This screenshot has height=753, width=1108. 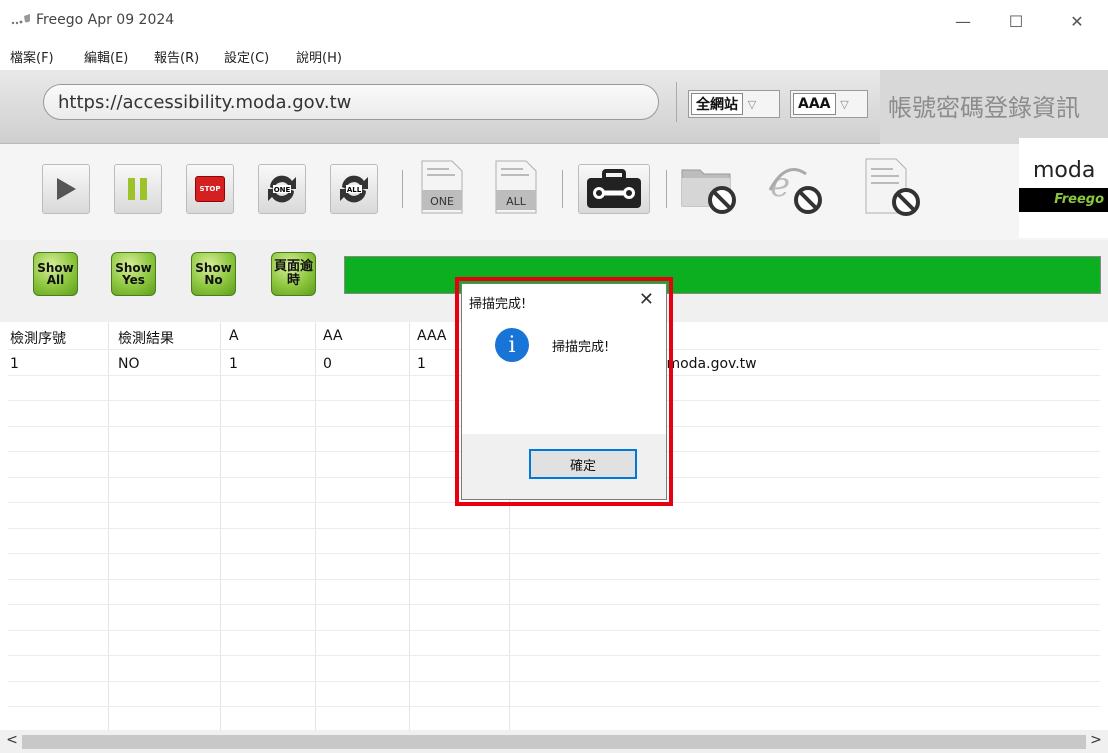 I want to click on row-1-aa: 0, so click(x=327, y=364).